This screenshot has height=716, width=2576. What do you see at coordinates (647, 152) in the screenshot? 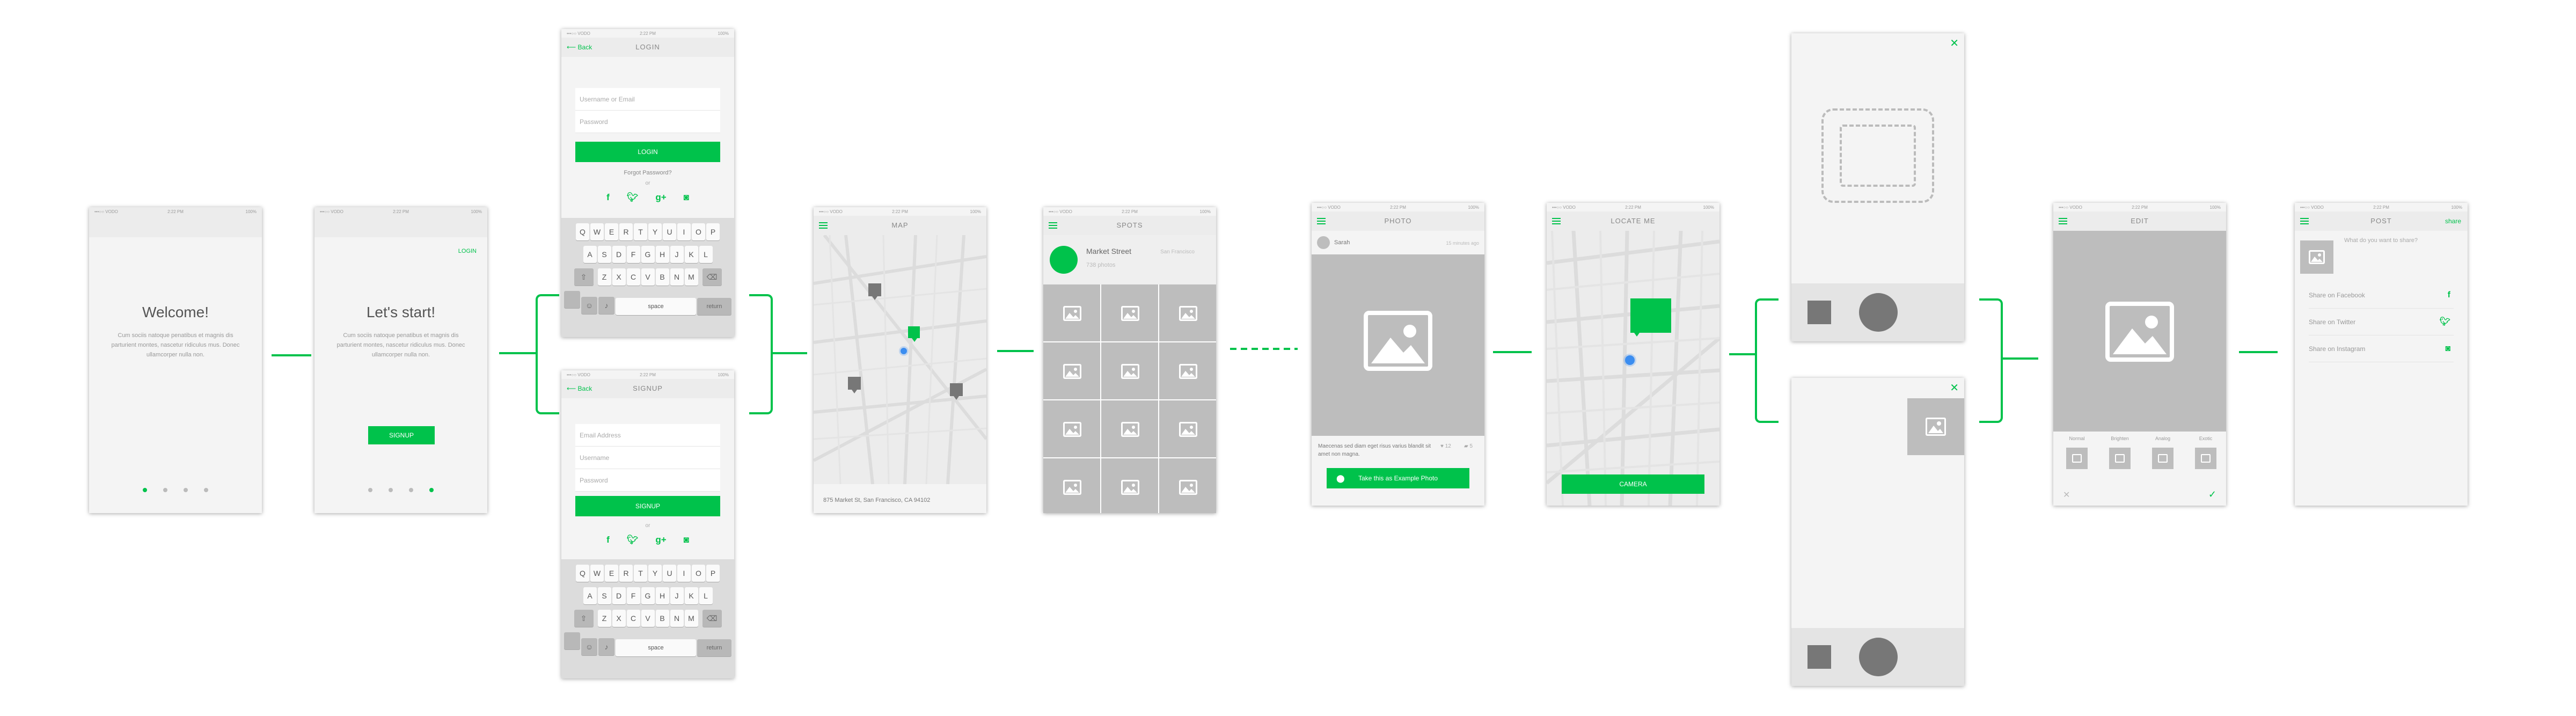
I see `login-button: LOGIN` at bounding box center [647, 152].